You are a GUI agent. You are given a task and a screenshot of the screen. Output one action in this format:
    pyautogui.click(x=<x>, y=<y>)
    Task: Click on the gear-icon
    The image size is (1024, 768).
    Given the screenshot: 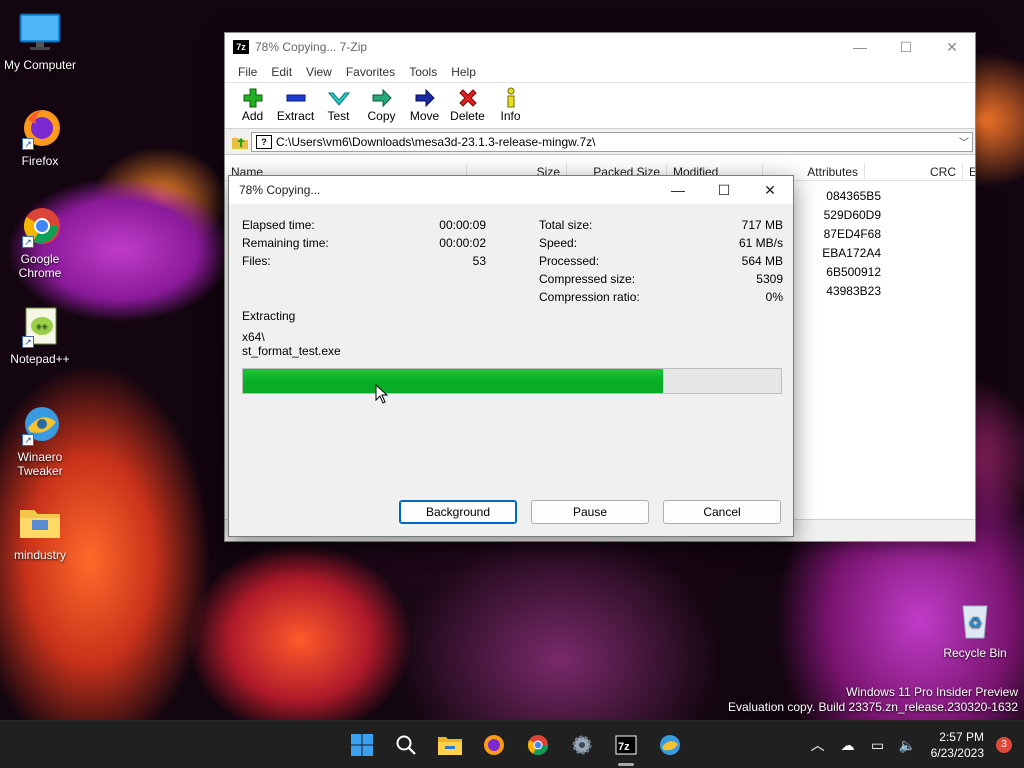 What is the action you would take?
    pyautogui.click(x=582, y=745)
    